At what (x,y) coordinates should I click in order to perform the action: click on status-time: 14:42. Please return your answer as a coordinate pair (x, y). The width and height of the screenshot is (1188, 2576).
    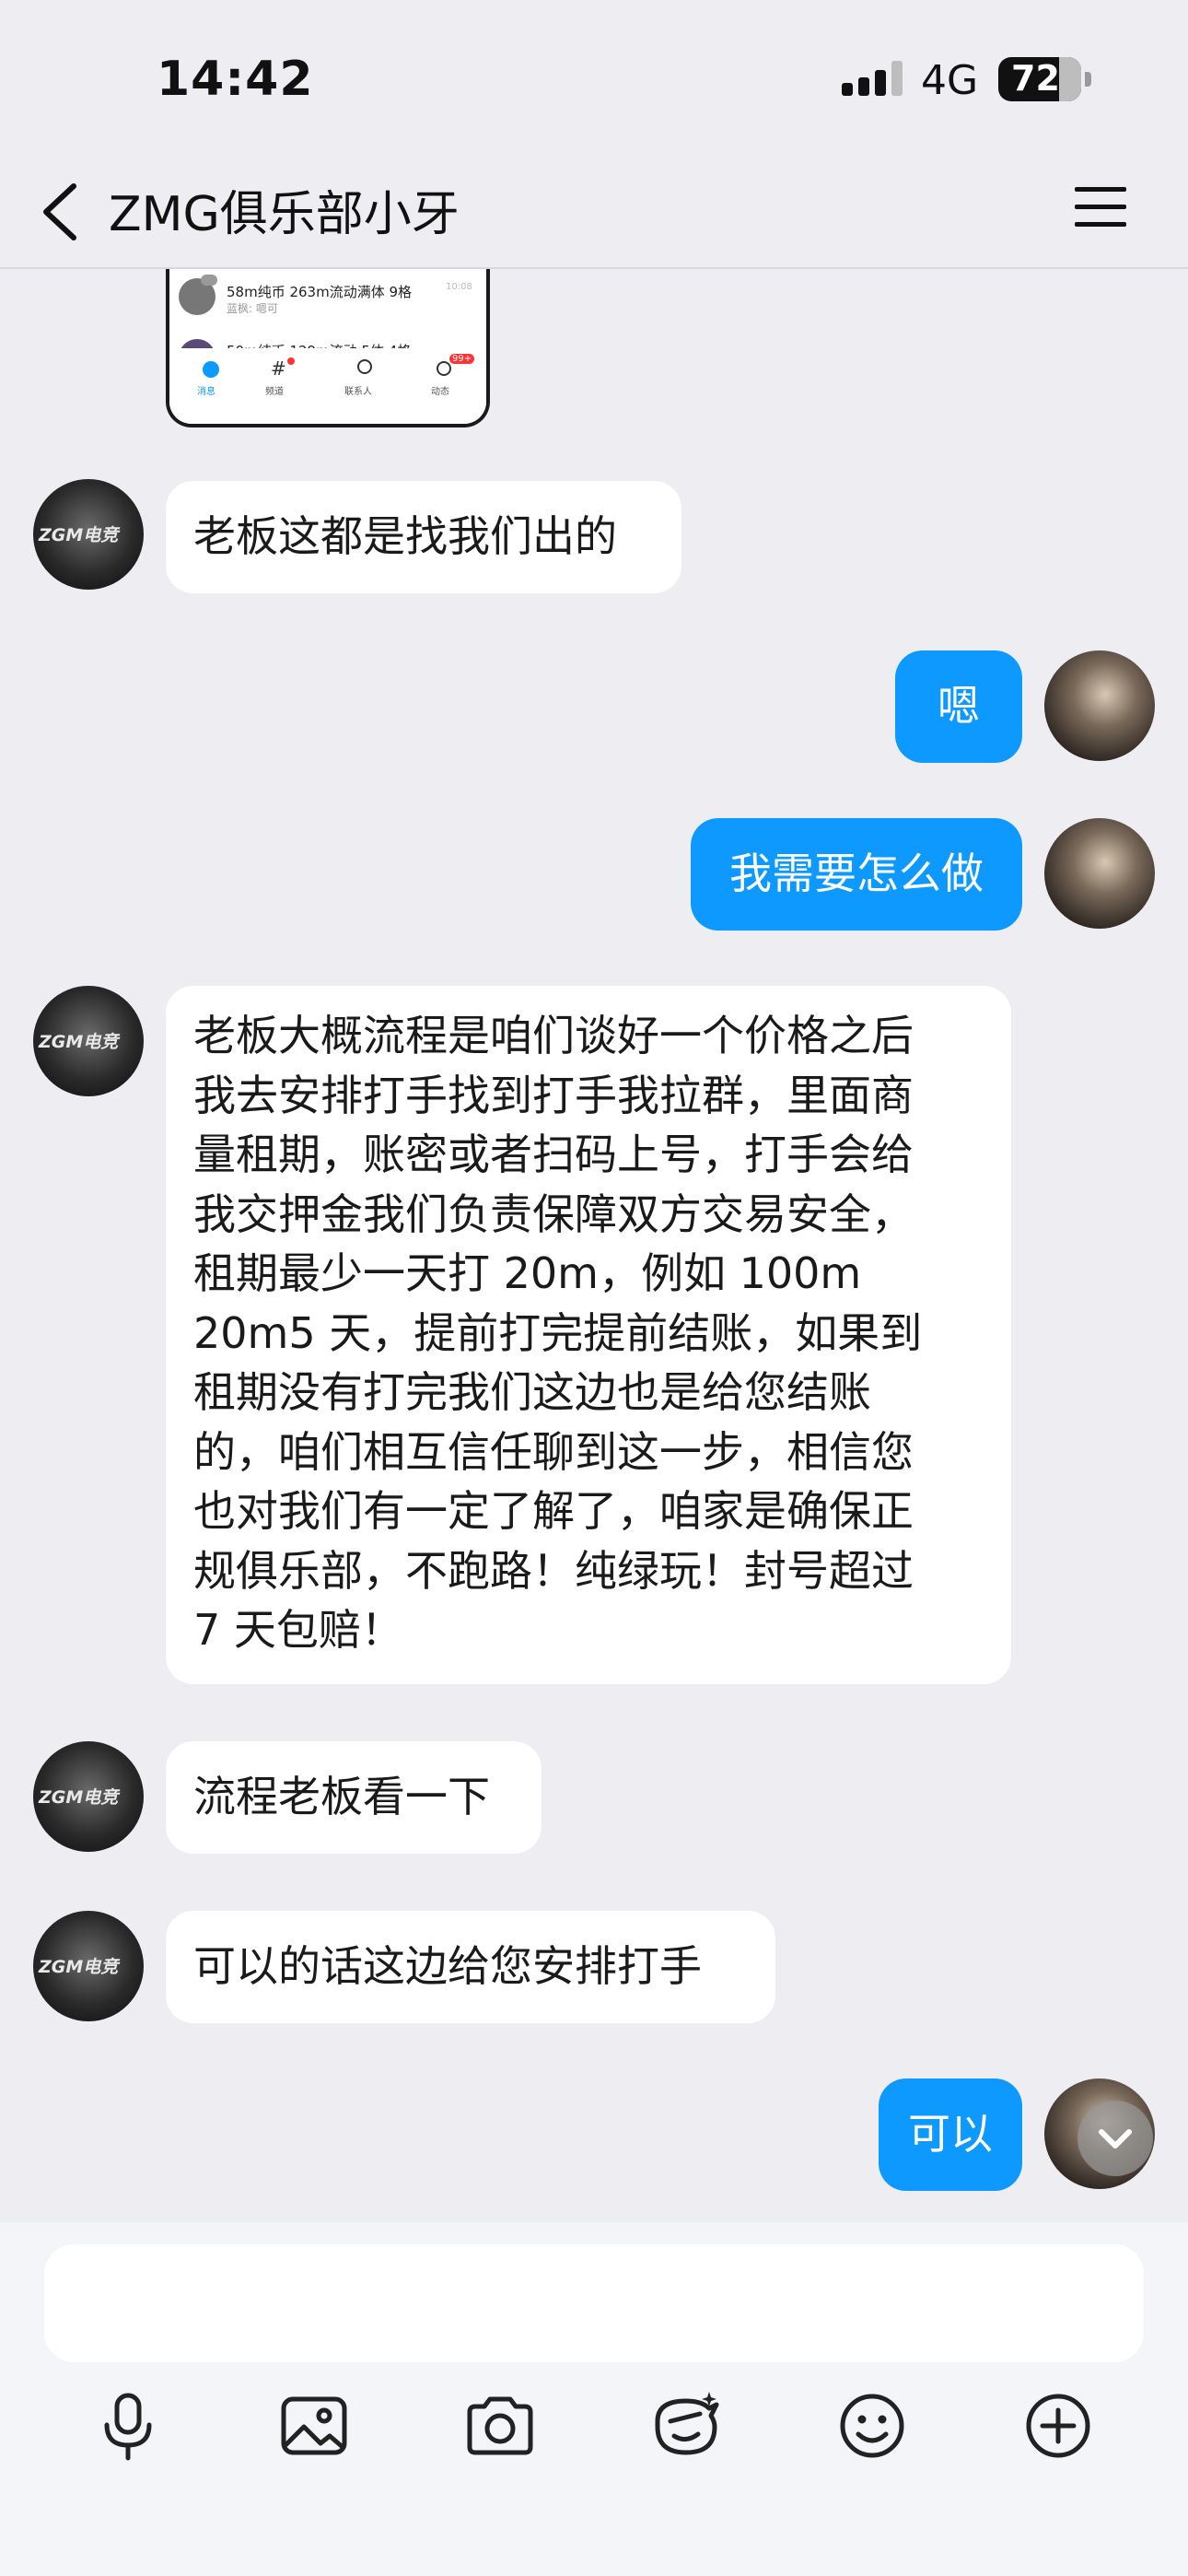
    Looking at the image, I should click on (235, 79).